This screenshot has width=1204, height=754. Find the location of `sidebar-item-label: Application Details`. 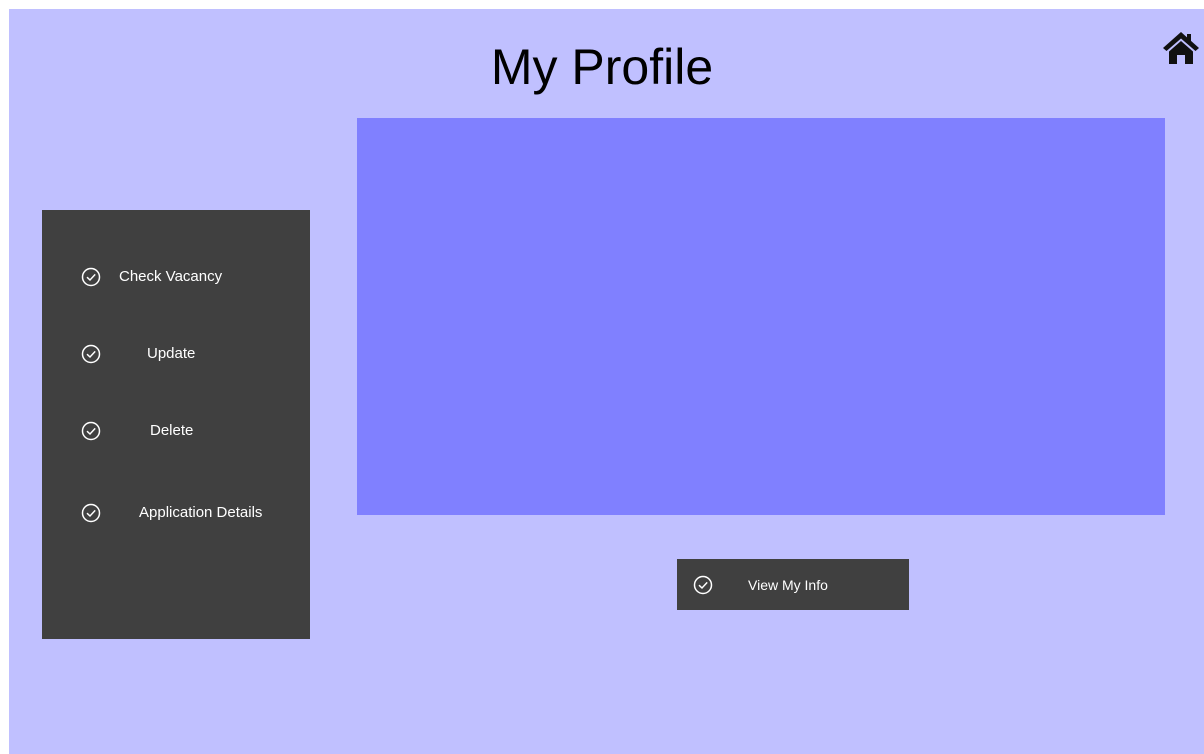

sidebar-item-label: Application Details is located at coordinates (201, 512).